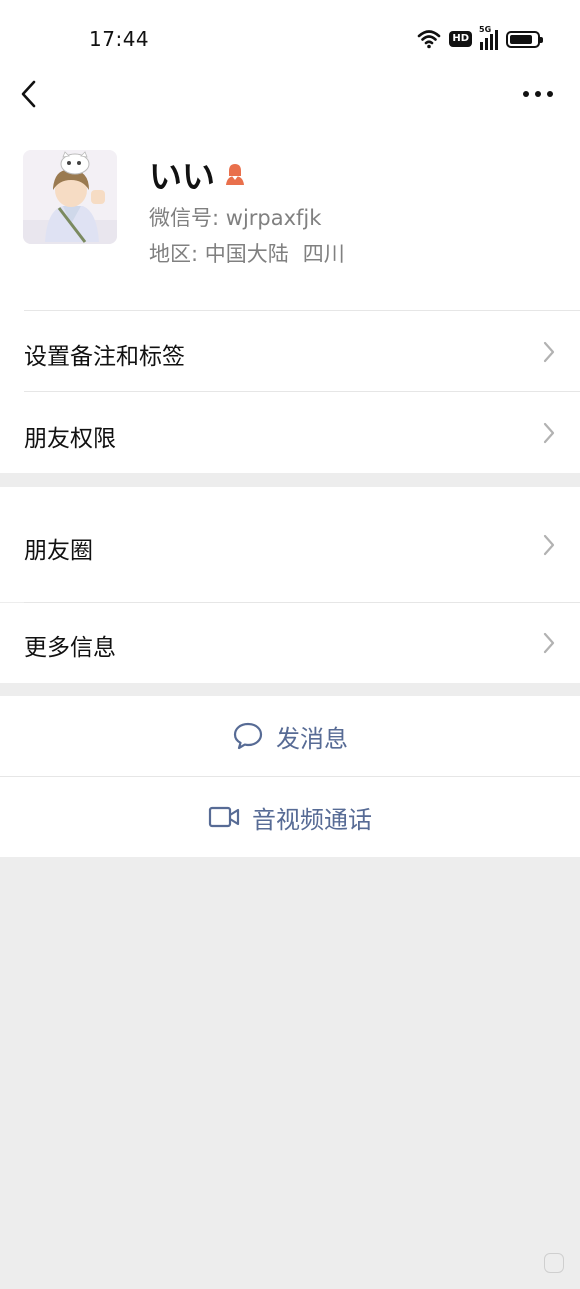 This screenshot has height=1289, width=580. I want to click on chat-bubble-icon, so click(248, 736).